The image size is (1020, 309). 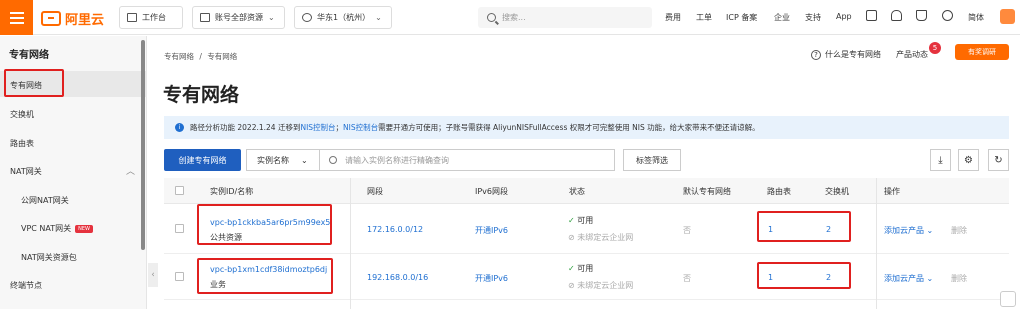 What do you see at coordinates (343, 17) in the screenshot?
I see `region-dropdown: 华东1（杭州） ⌄` at bounding box center [343, 17].